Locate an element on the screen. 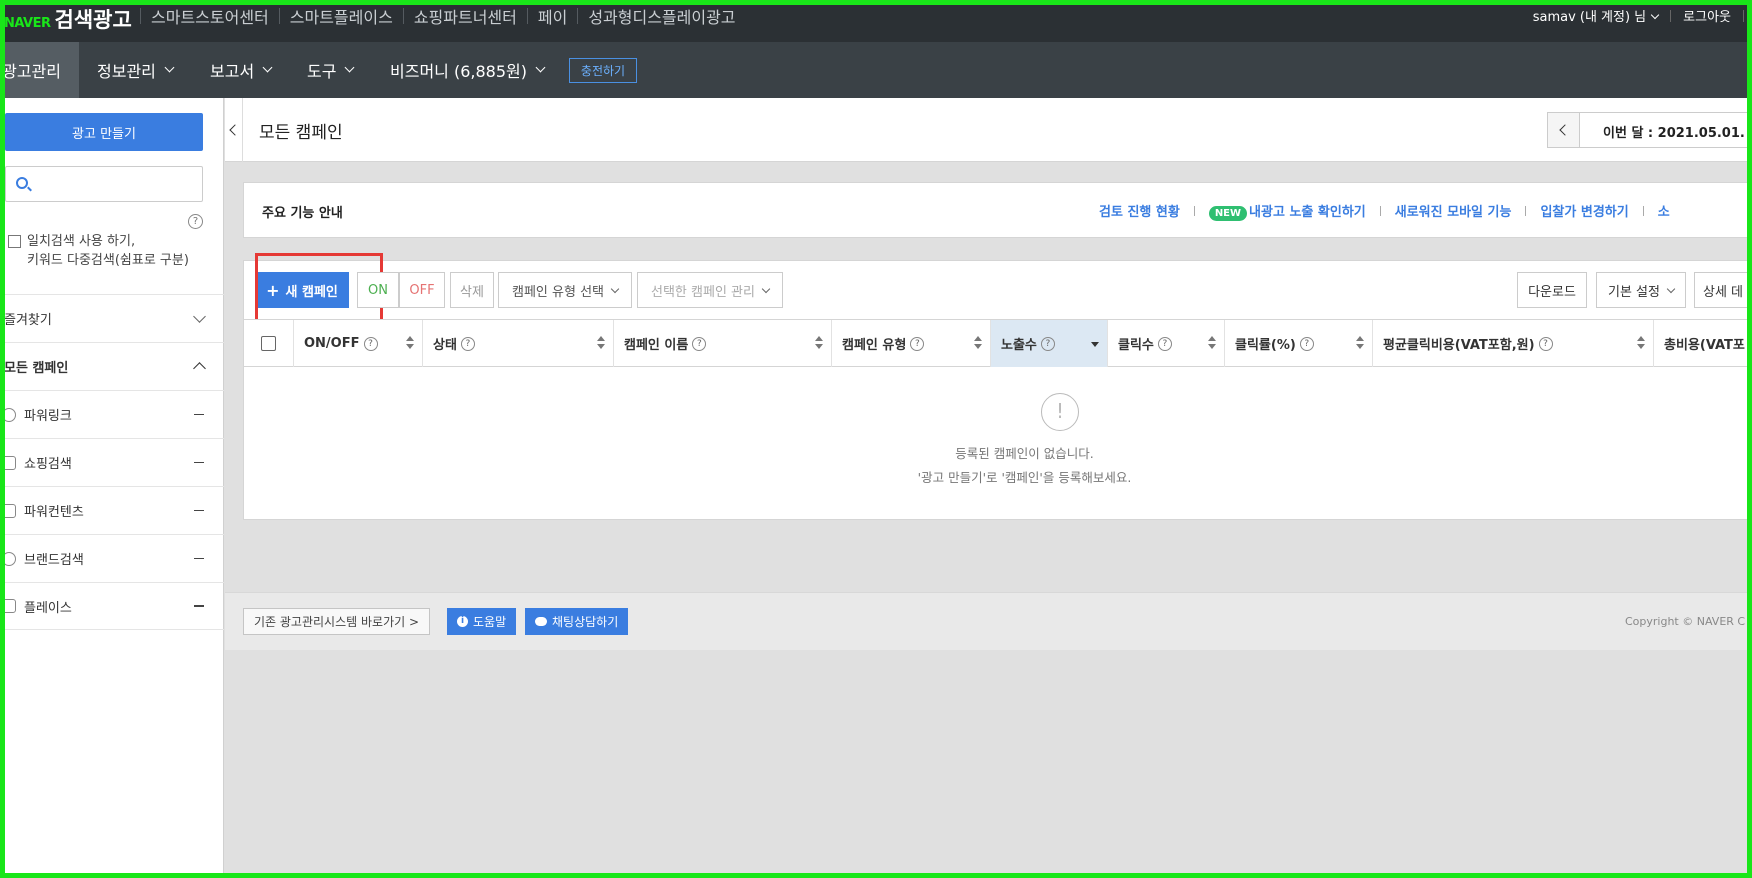 This screenshot has height=878, width=1752. date-range-picker: 이번 달 : 2021.05.01. ~ is located at coordinates (1649, 130).